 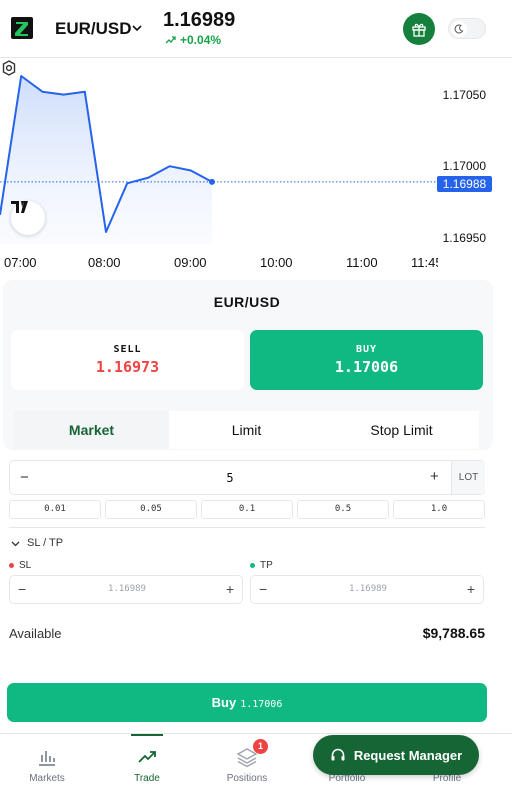 I want to click on theme-toggle, so click(x=467, y=28).